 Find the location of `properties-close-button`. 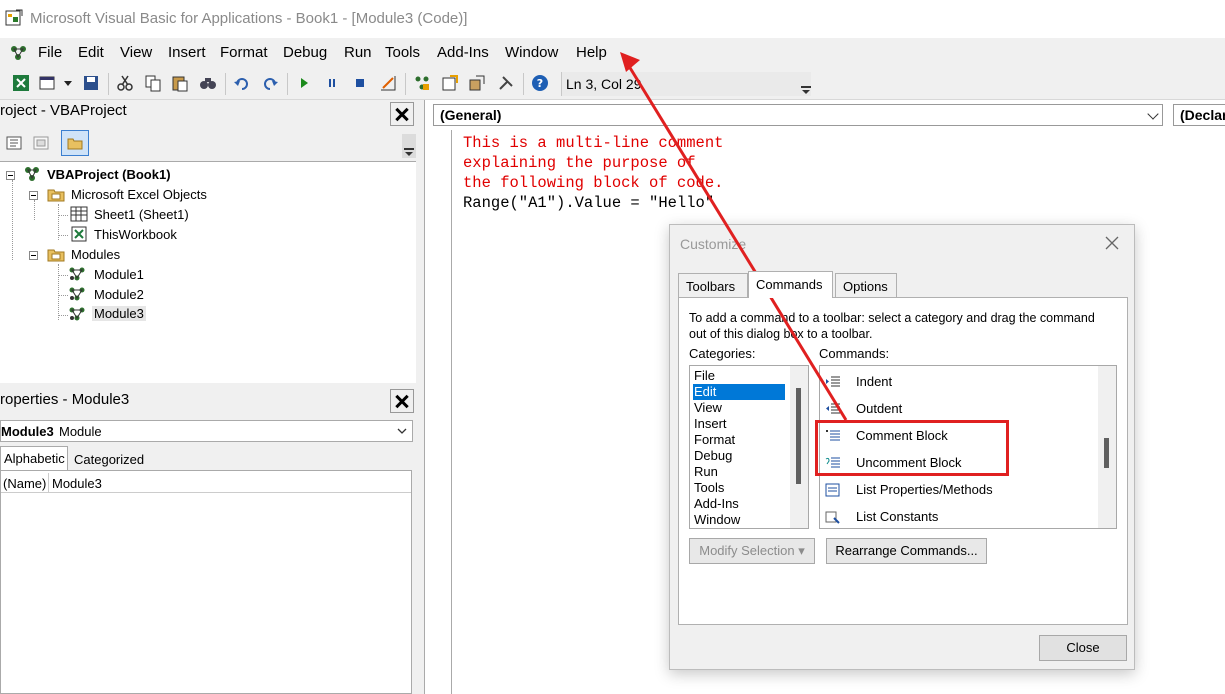

properties-close-button is located at coordinates (402, 401).